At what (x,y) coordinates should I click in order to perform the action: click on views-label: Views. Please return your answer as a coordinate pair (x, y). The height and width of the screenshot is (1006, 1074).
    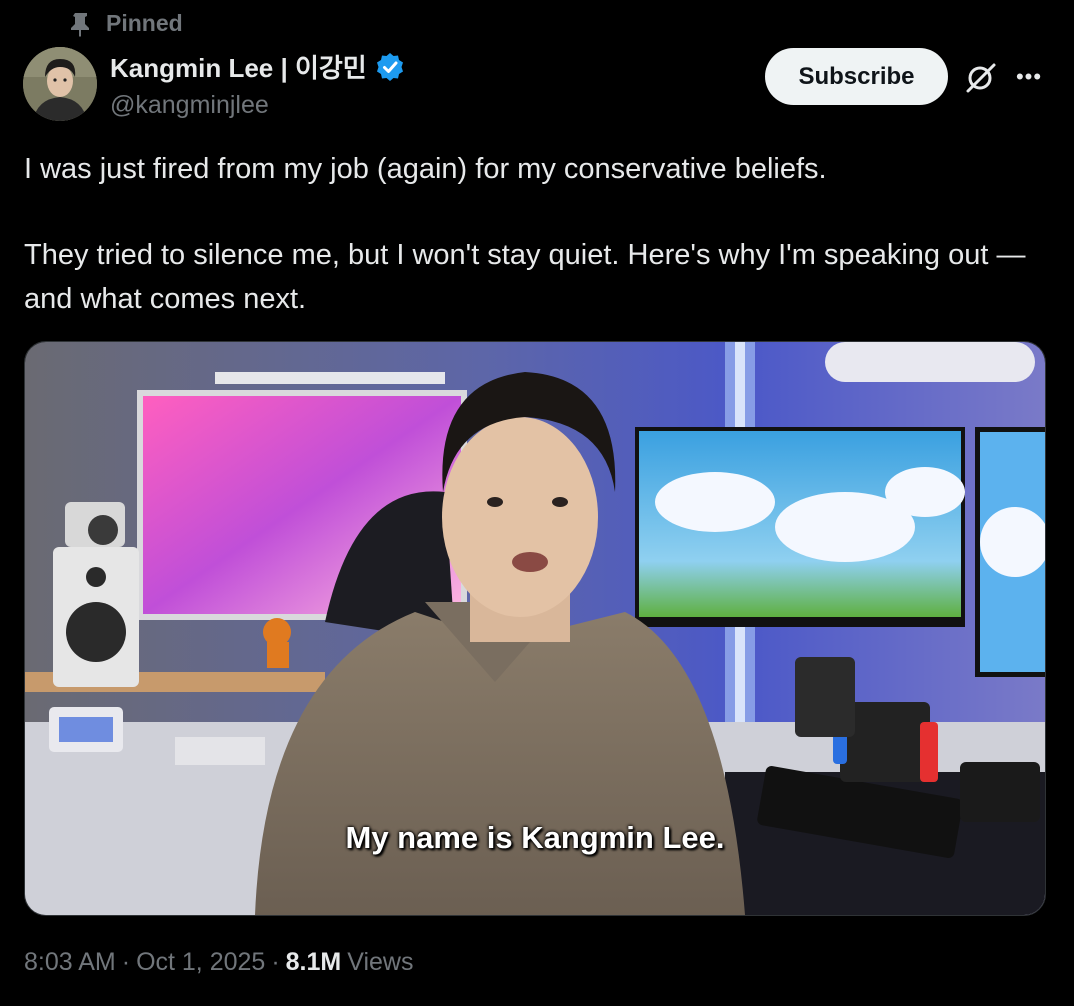
    Looking at the image, I should click on (380, 962).